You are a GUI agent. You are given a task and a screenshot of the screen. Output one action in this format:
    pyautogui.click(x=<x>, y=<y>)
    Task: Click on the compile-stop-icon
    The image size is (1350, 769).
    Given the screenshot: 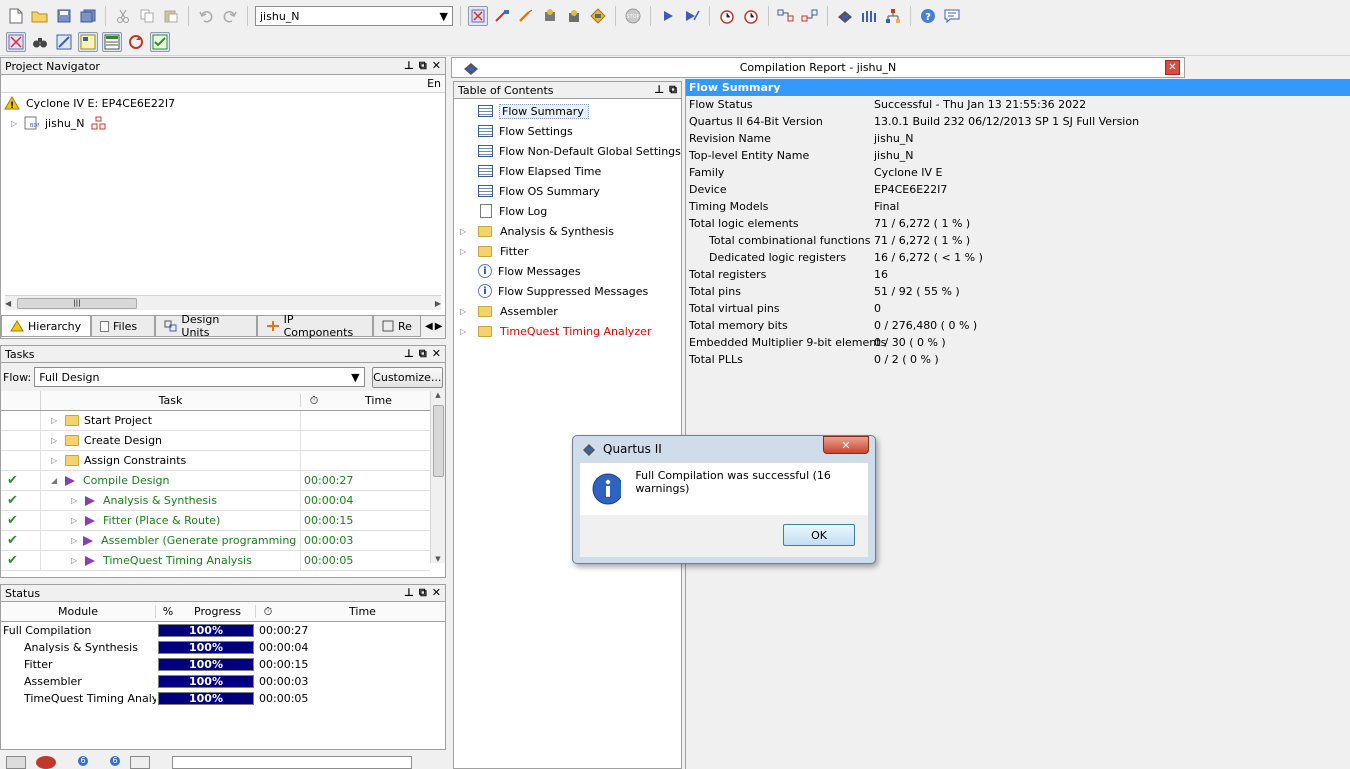 What is the action you would take?
    pyautogui.click(x=478, y=16)
    